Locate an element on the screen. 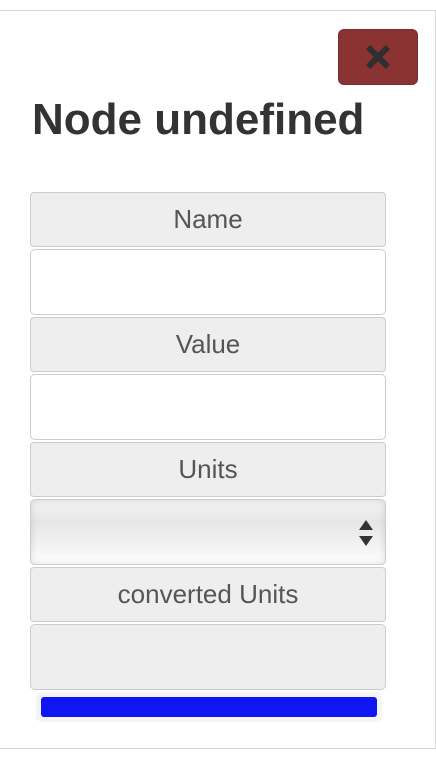 This screenshot has height=758, width=436. updown-arrows-icon is located at coordinates (366, 533).